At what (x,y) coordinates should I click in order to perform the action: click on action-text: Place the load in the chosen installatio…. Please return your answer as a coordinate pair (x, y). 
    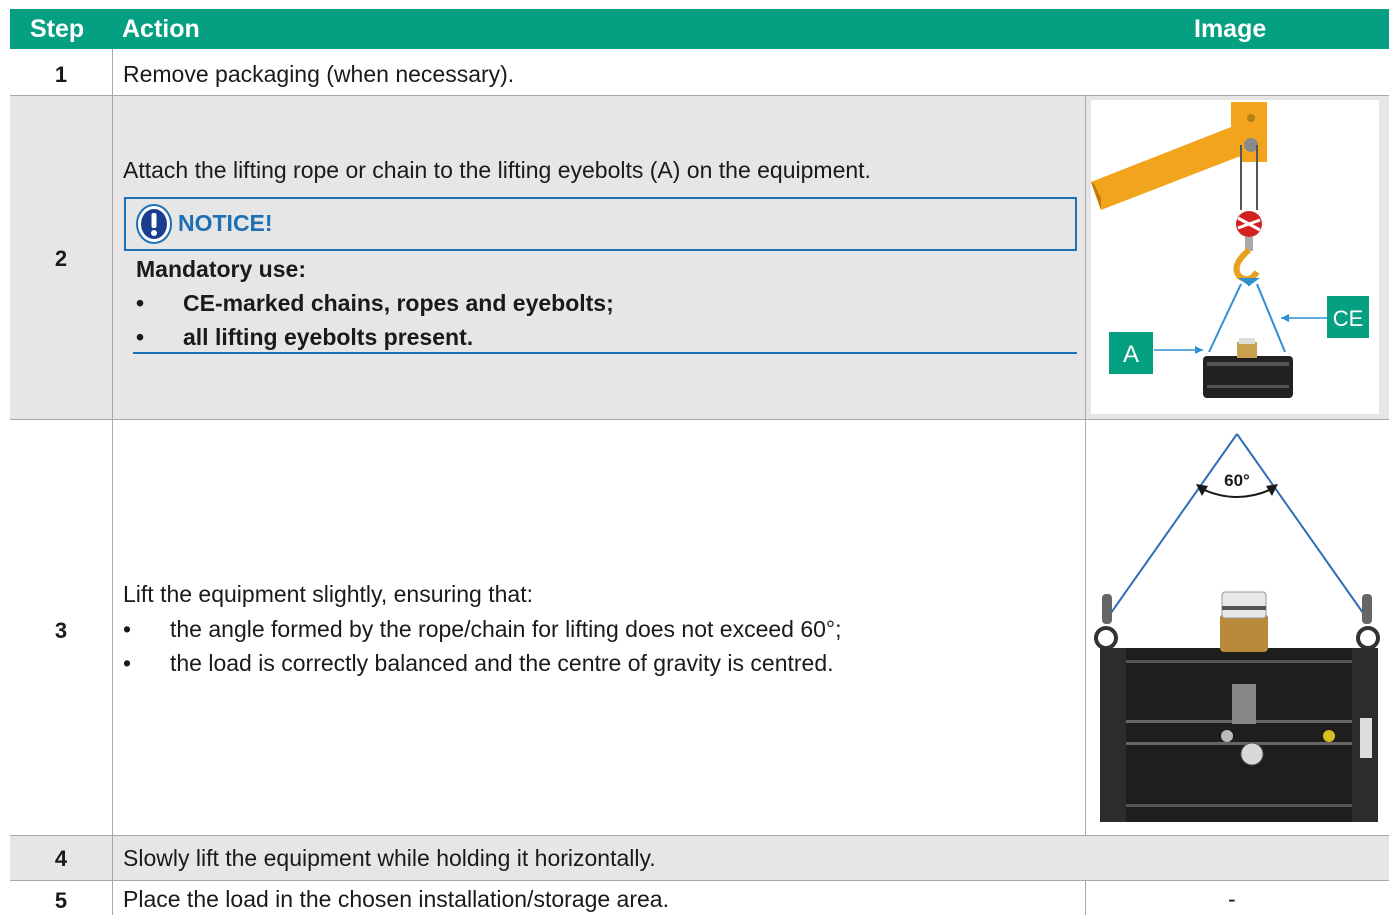
    Looking at the image, I should click on (396, 899).